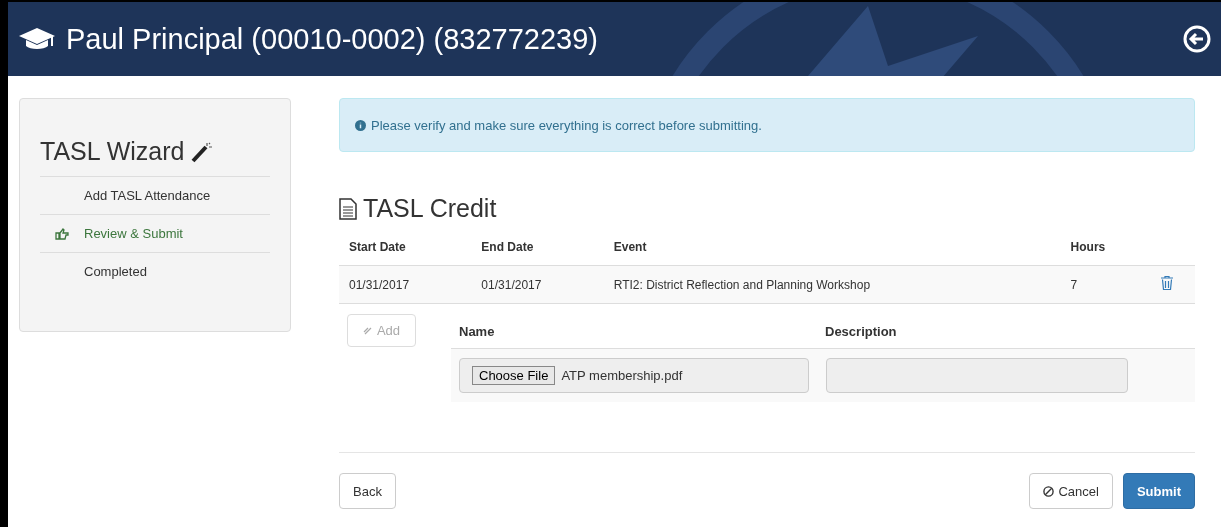 The height and width of the screenshot is (527, 1221). What do you see at coordinates (112, 151) in the screenshot?
I see `wizard-title: TASL Wizard` at bounding box center [112, 151].